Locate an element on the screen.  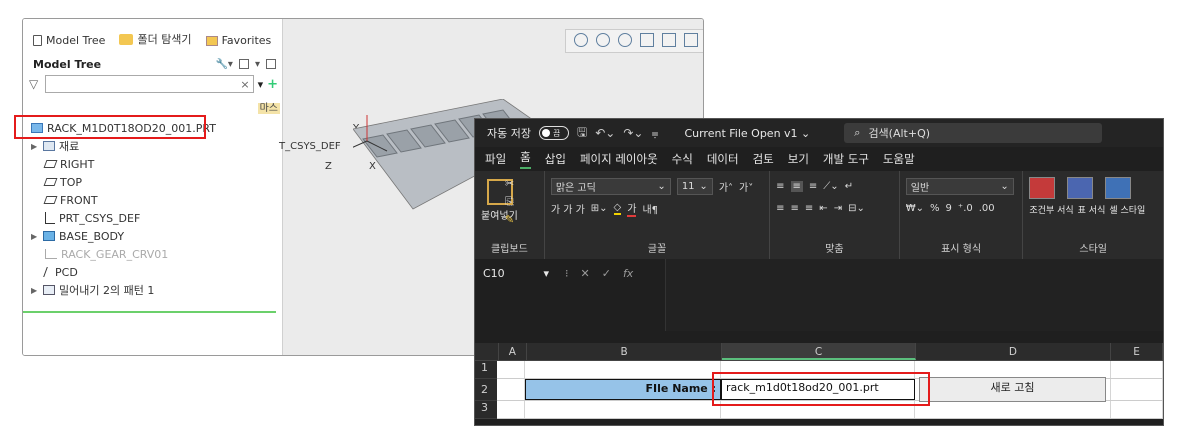
align-center-icon: ≡ is located at coordinates (795, 208).